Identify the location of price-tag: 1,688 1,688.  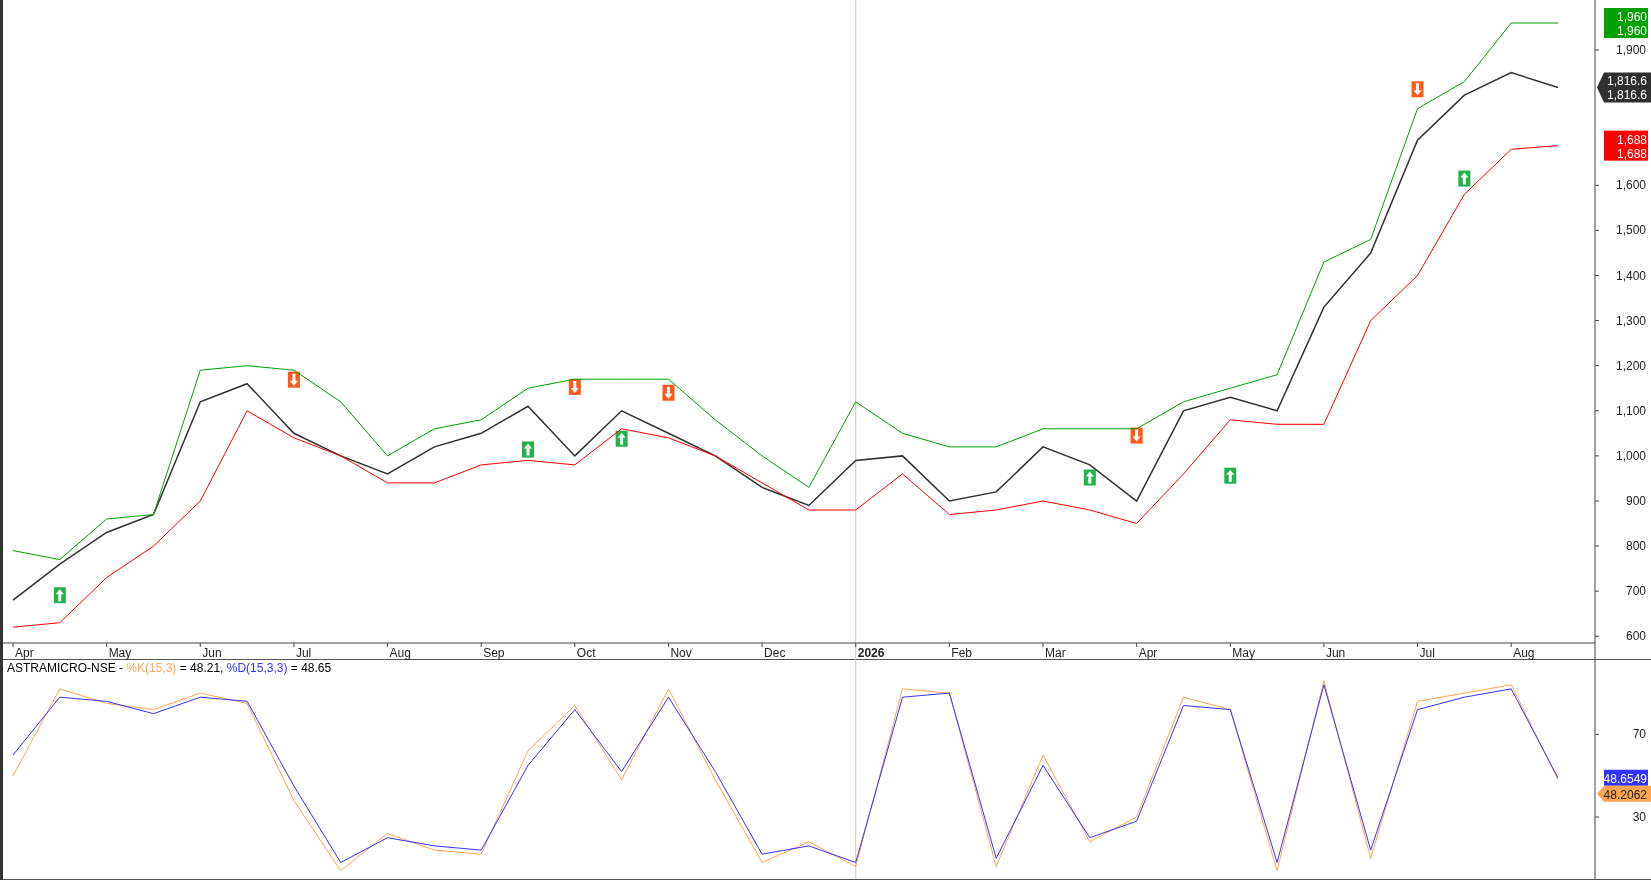
(1626, 145).